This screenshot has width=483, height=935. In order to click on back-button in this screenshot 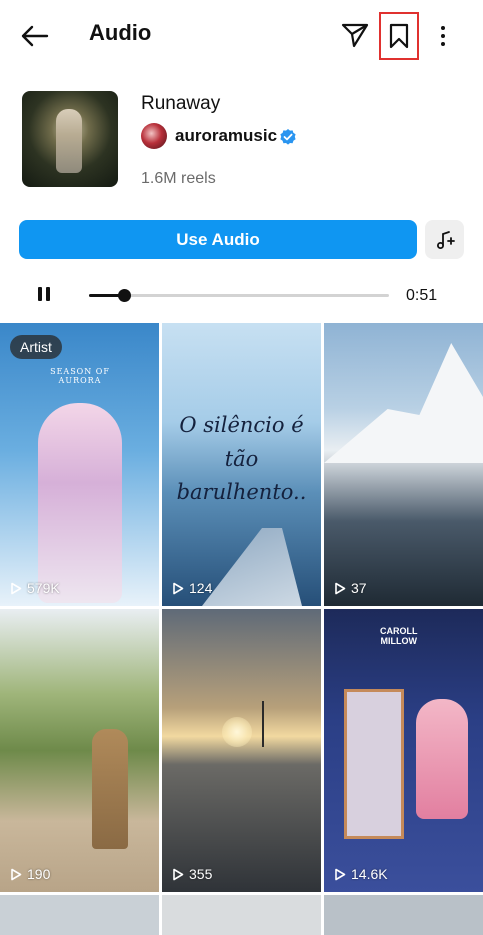, I will do `click(34, 36)`.